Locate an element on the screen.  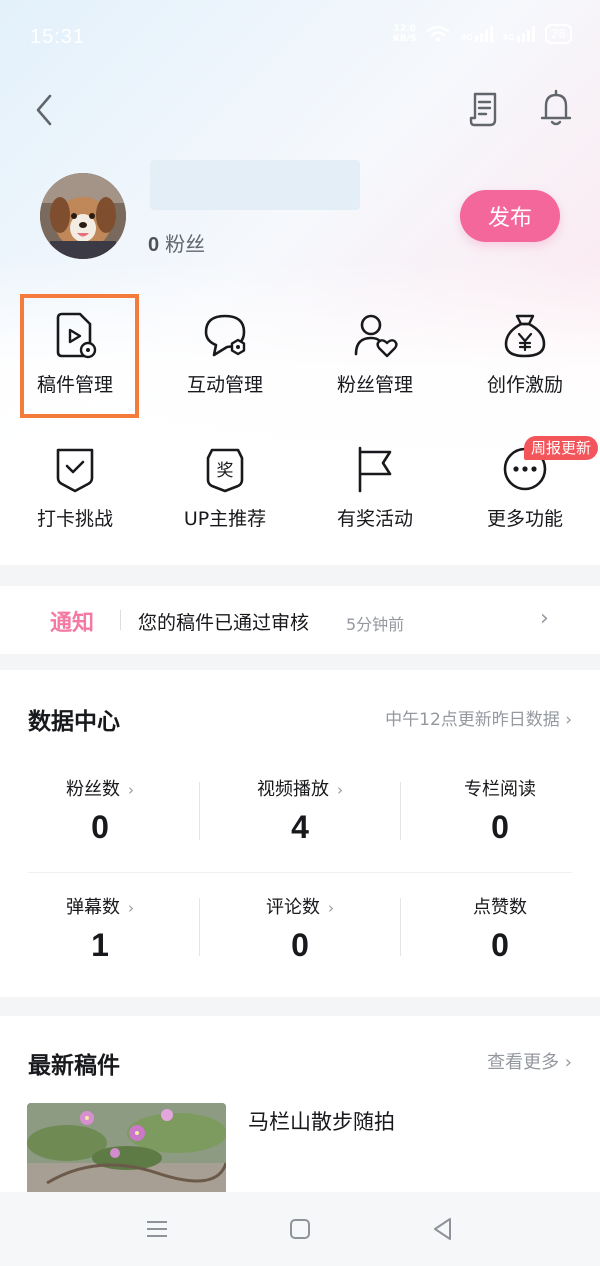
shield-check-icon is located at coordinates (75, 470).